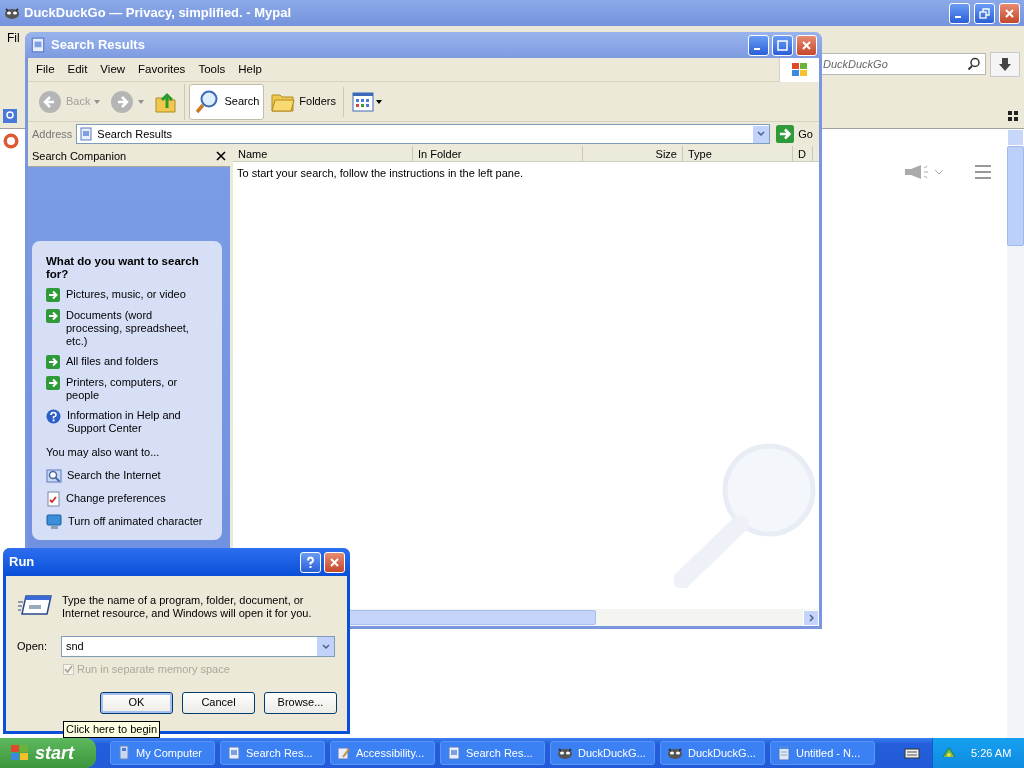  I want to click on address-field: Search Results, so click(423, 134).